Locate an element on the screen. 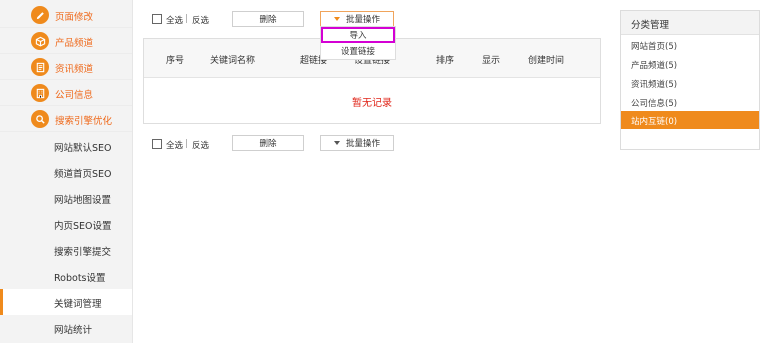 Image resolution: width=770 pixels, height=343 pixels. sidebar-item-news: 资讯频道 is located at coordinates (66, 67).